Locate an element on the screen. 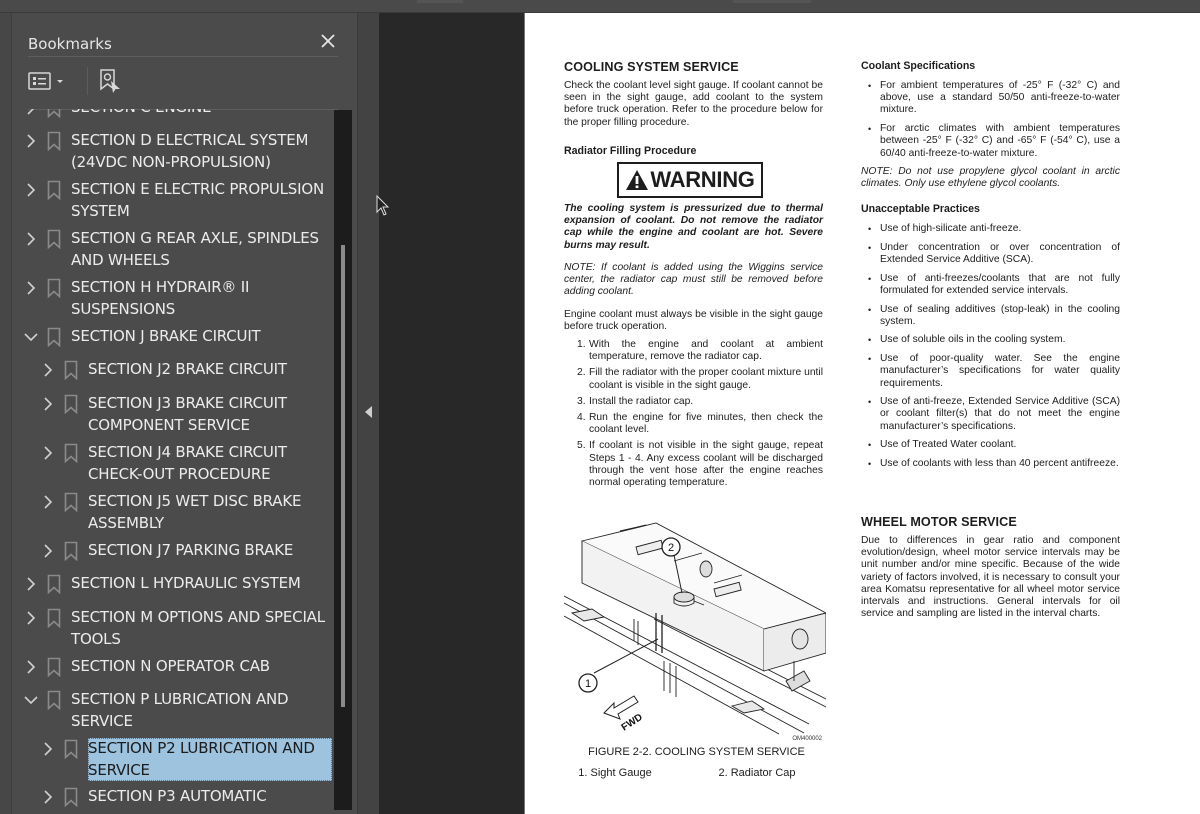 The height and width of the screenshot is (814, 1200). bookmark-label: SECTION J2 BRAKE CIRCUIT is located at coordinates (187, 370).